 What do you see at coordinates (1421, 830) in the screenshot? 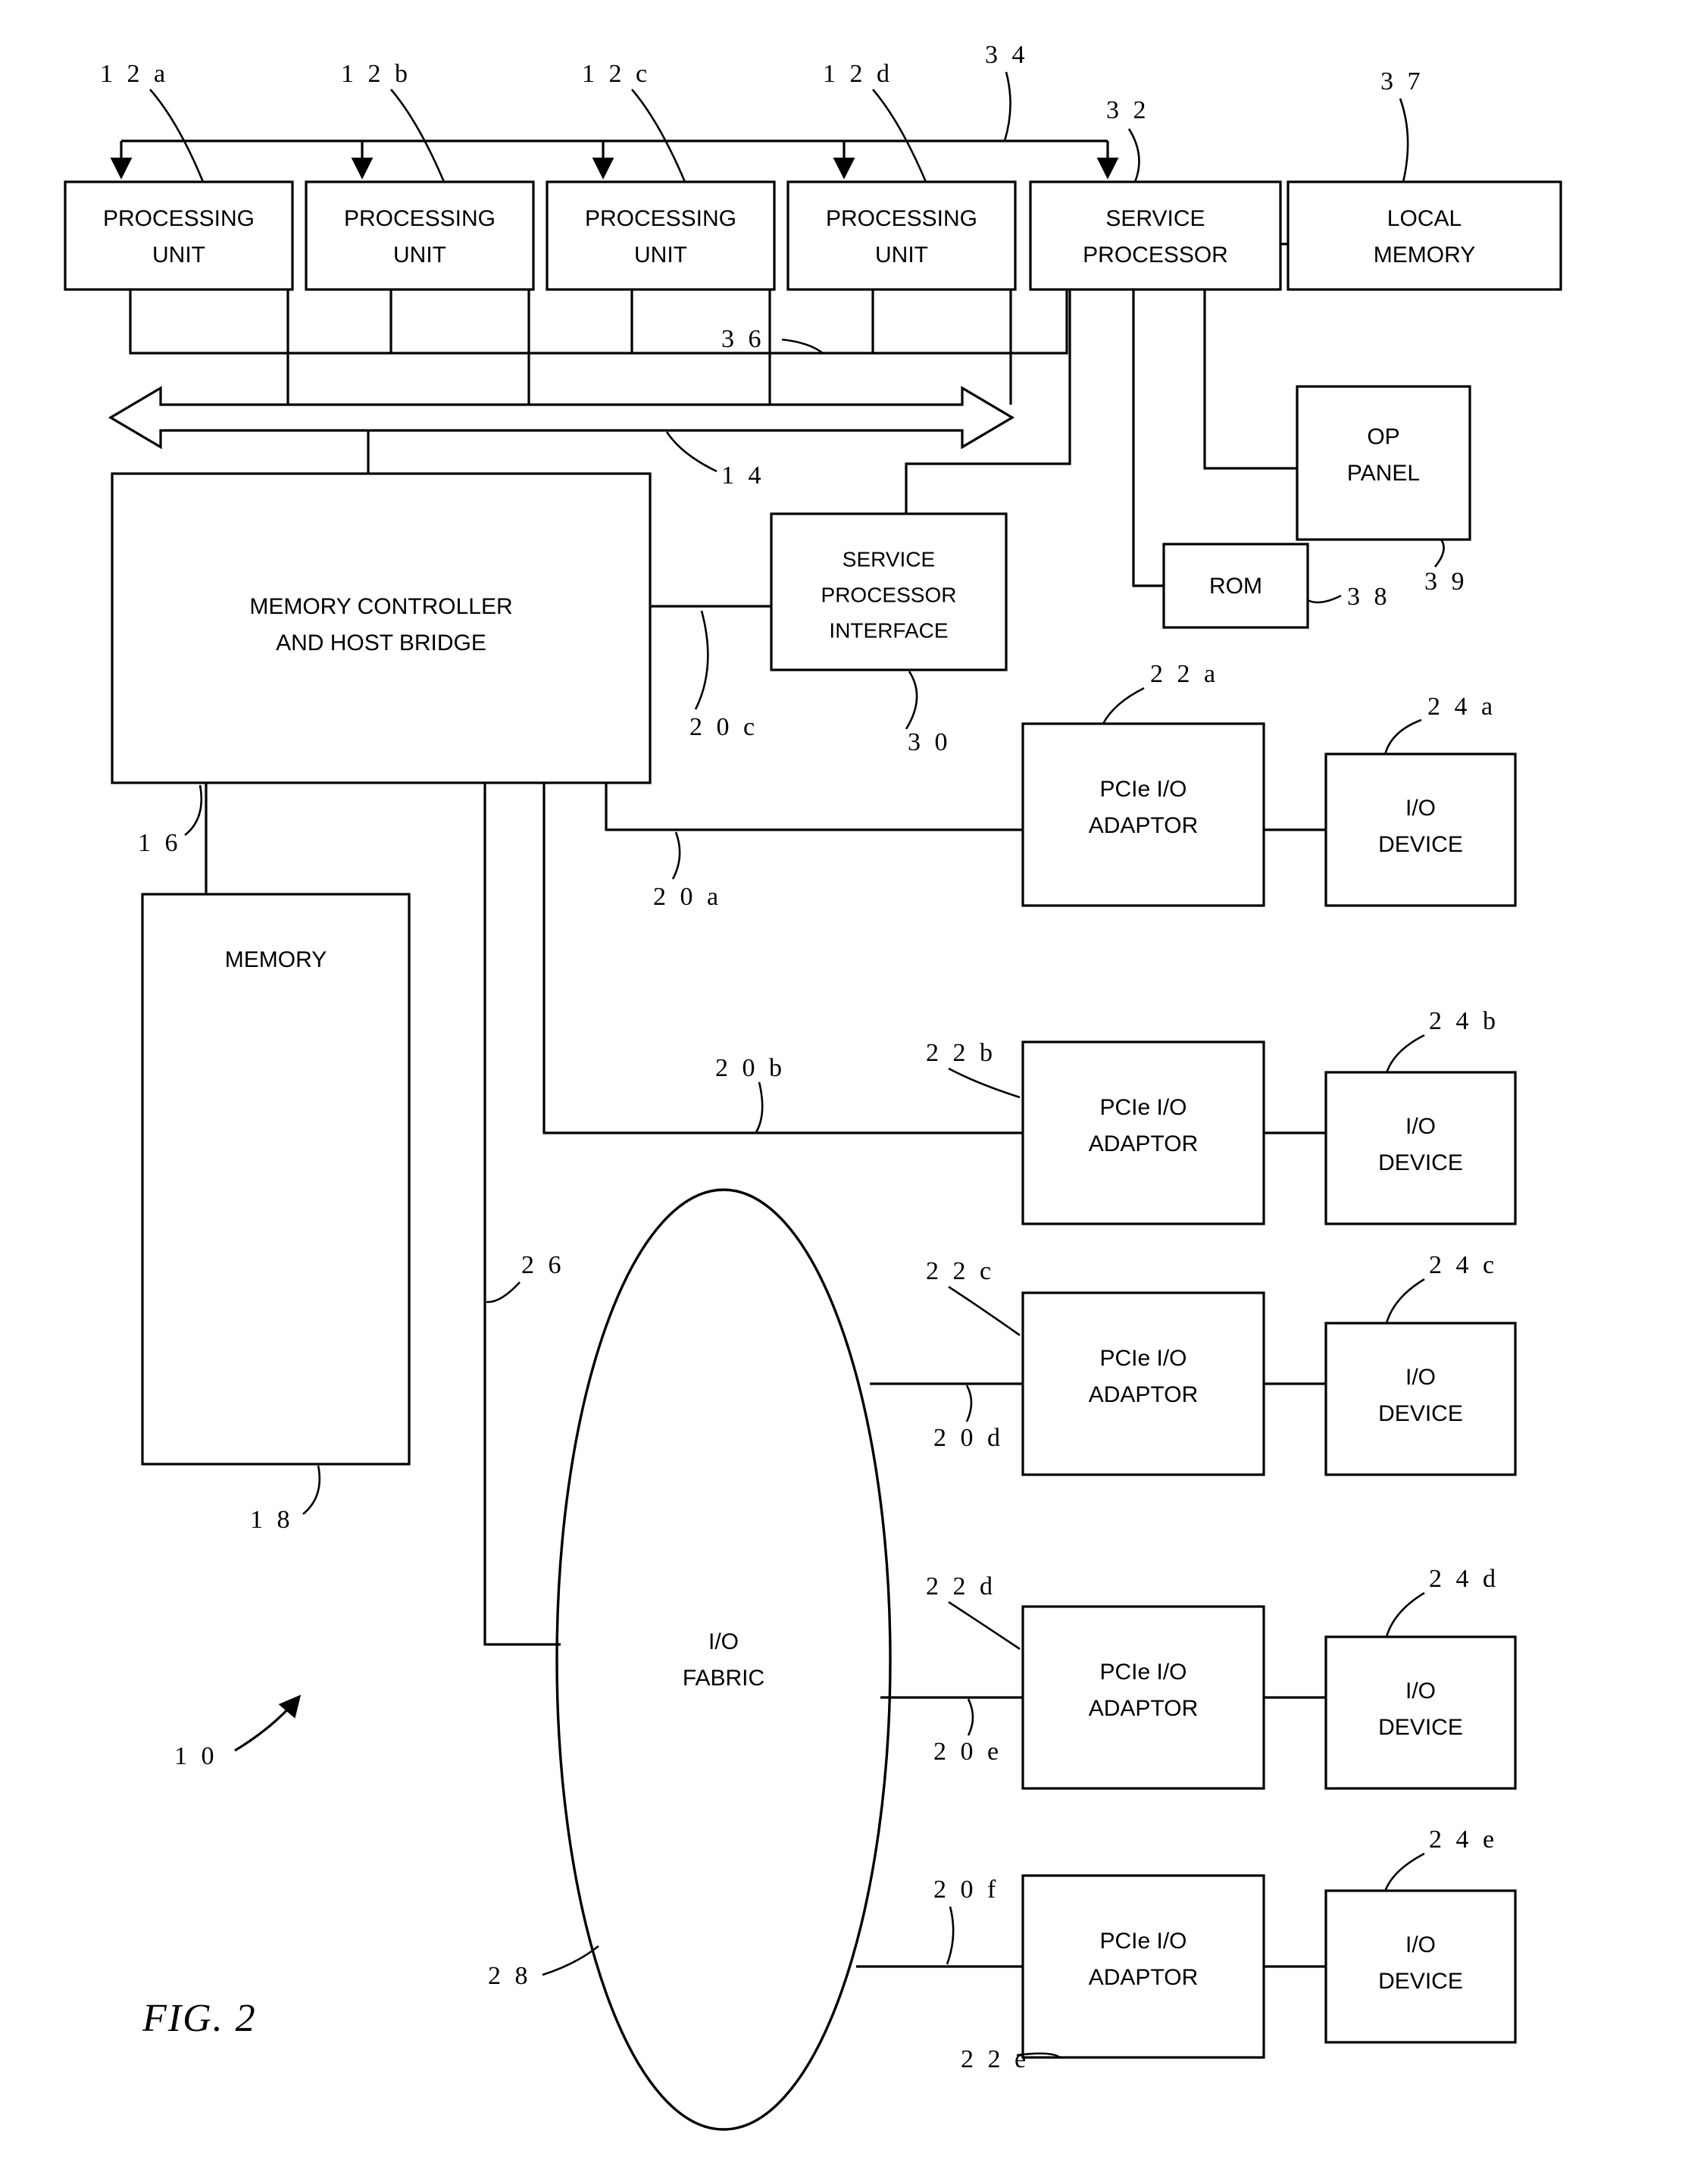
I see `io-device-box-a` at bounding box center [1421, 830].